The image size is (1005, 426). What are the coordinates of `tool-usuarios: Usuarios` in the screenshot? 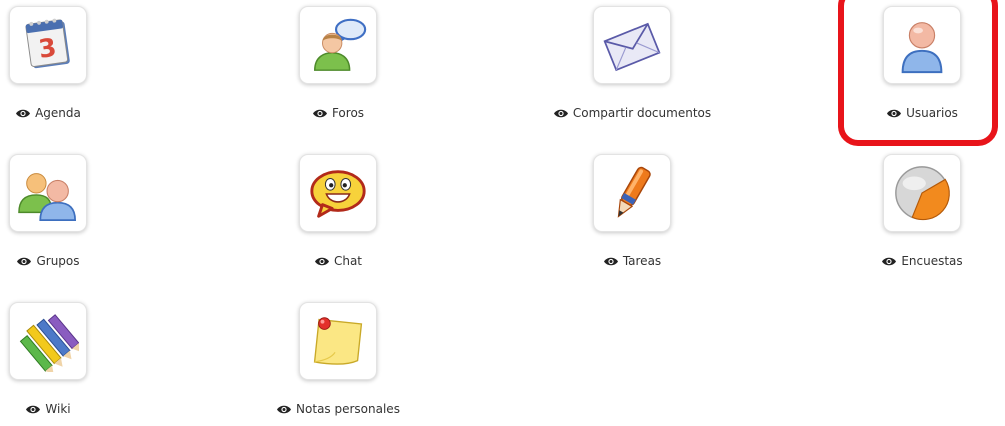 It's located at (903, 65).